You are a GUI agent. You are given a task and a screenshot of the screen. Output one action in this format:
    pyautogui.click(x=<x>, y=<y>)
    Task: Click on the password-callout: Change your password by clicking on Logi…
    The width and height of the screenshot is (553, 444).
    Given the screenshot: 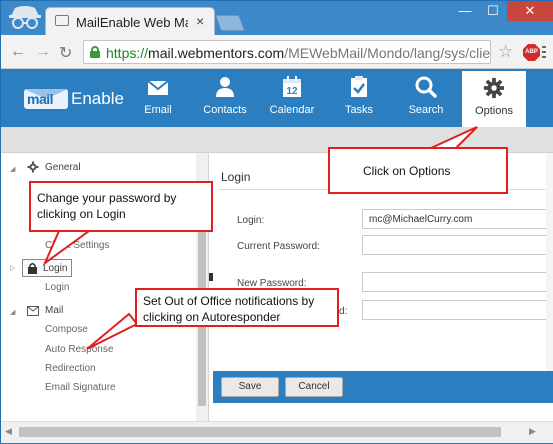 What is the action you would take?
    pyautogui.click(x=121, y=206)
    